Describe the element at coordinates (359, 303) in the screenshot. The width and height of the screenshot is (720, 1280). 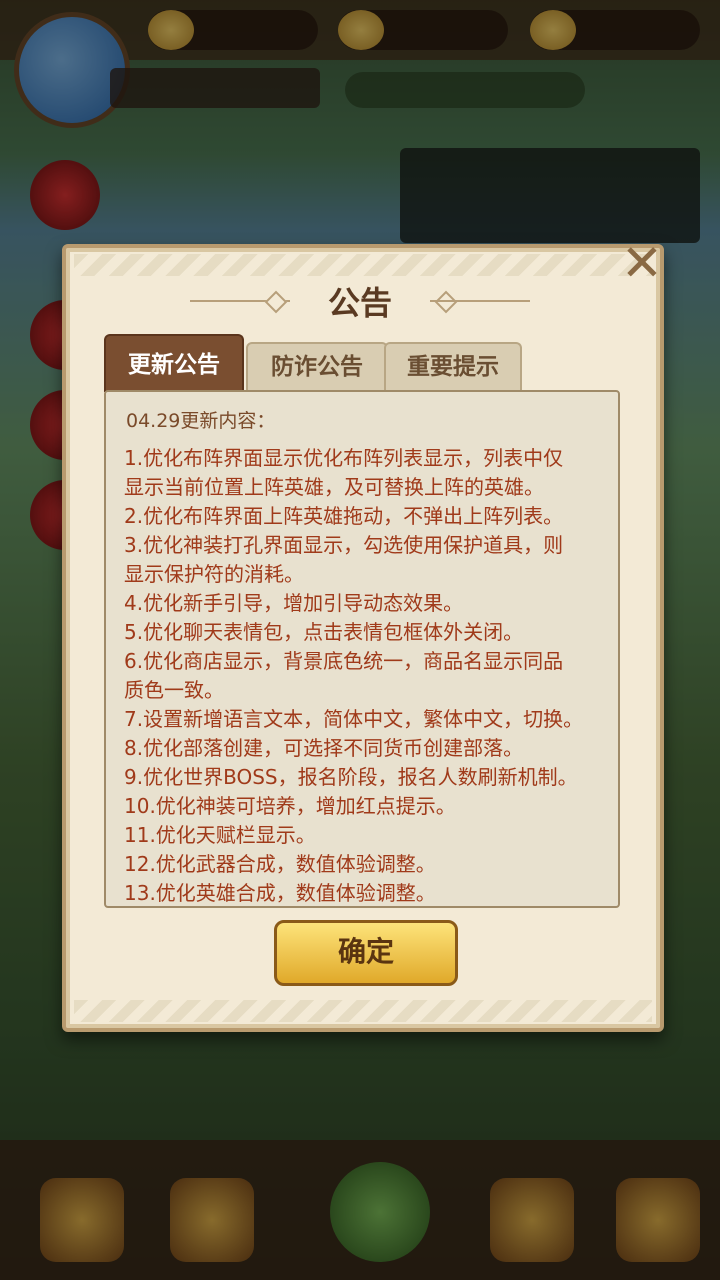
I see `dialog-title: 公告` at that location.